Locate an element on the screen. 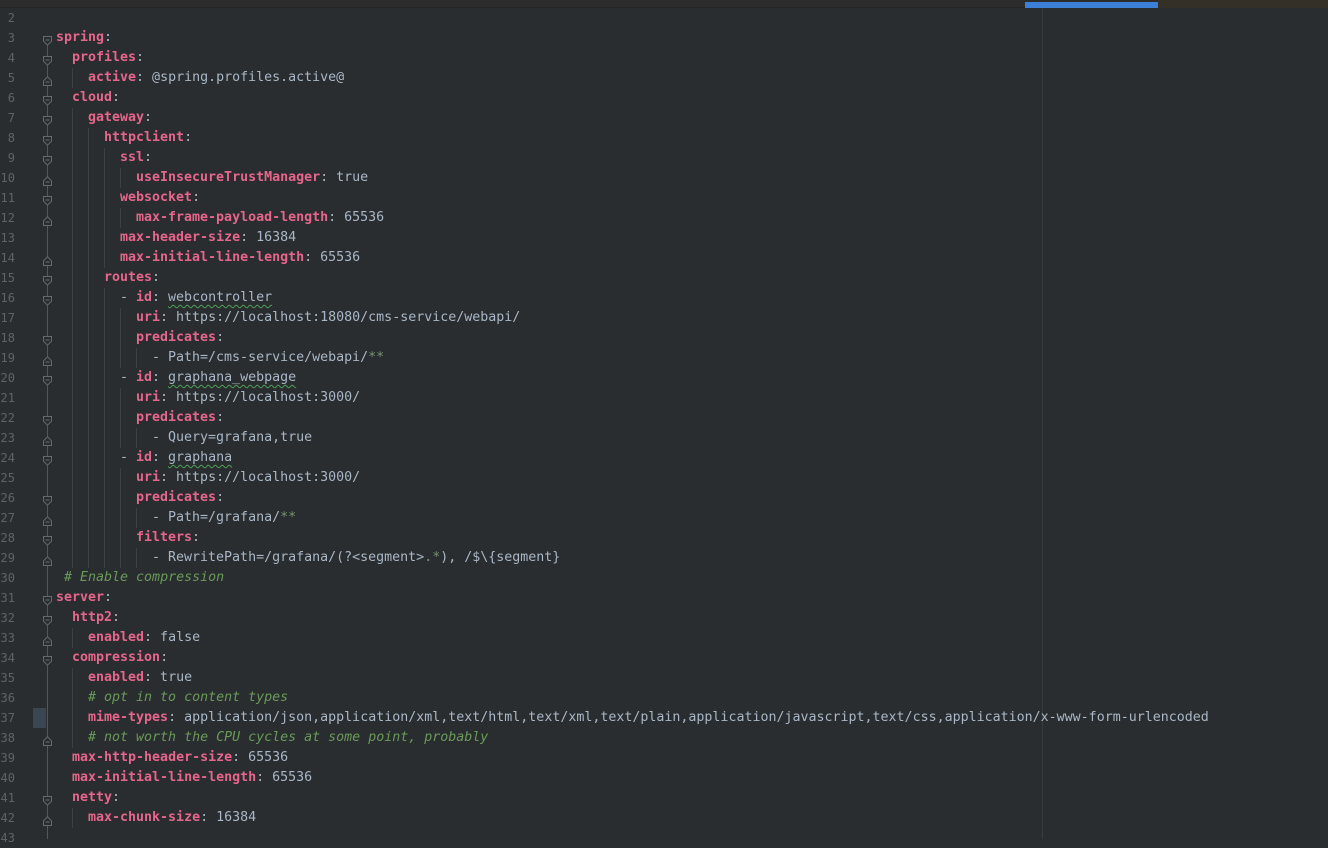  line-number: 43 is located at coordinates (7, 838).